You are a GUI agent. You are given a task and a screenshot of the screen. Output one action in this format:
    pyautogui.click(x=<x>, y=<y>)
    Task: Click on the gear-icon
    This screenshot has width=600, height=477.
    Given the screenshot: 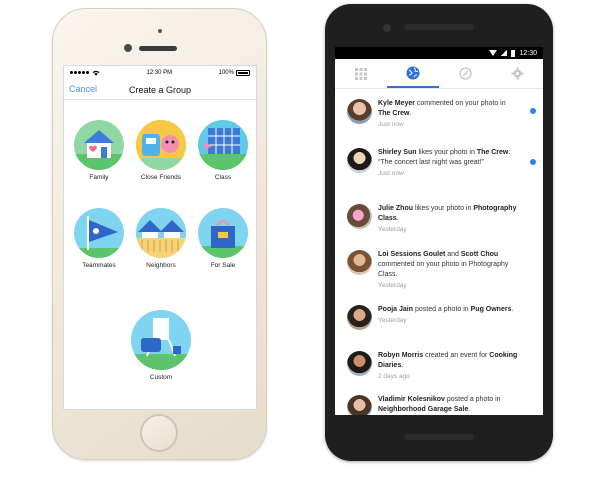 What is the action you would take?
    pyautogui.click(x=517, y=73)
    